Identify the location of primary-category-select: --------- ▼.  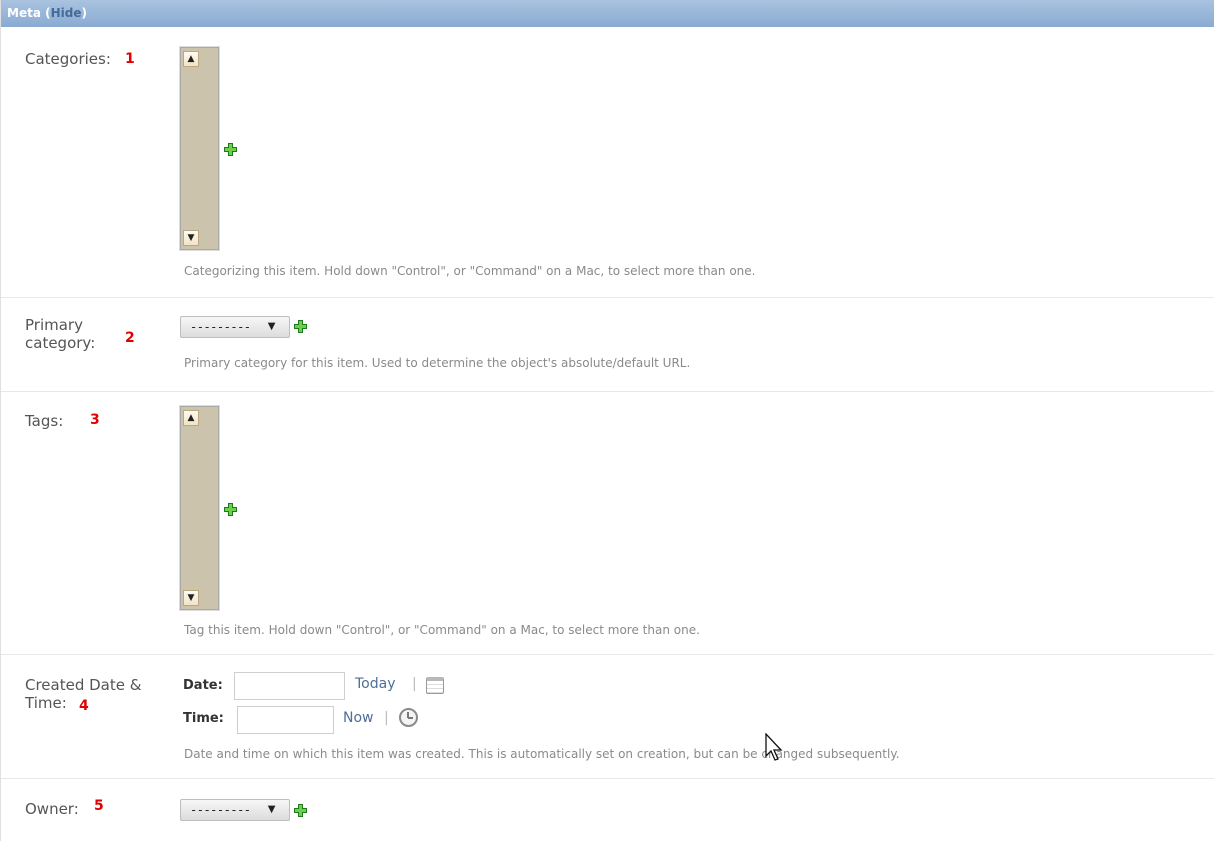
(235, 327).